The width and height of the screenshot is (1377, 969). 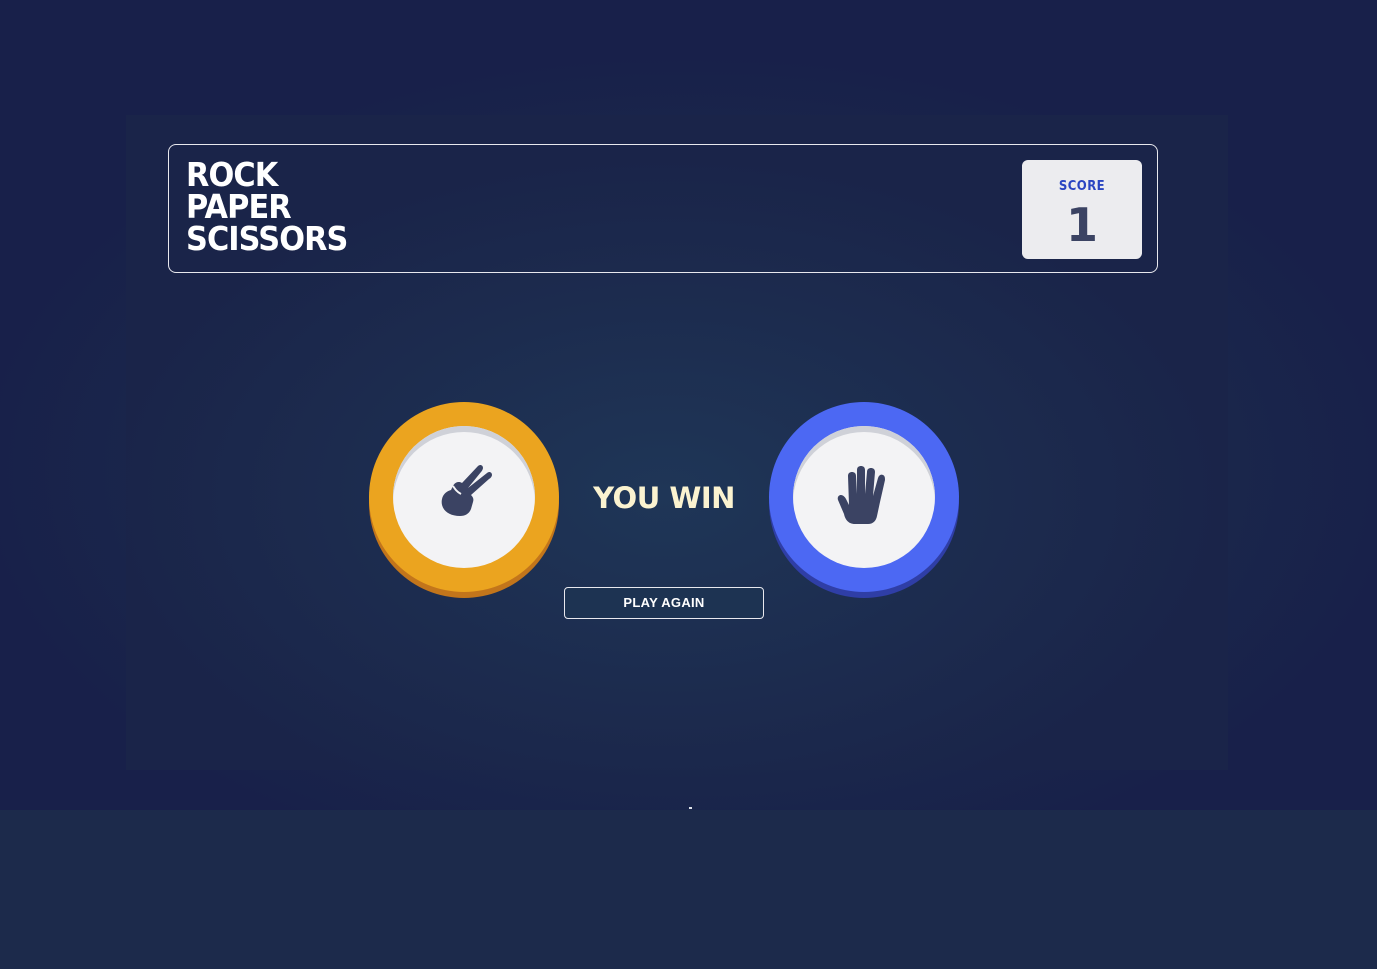 I want to click on footer-mark, so click(x=690, y=808).